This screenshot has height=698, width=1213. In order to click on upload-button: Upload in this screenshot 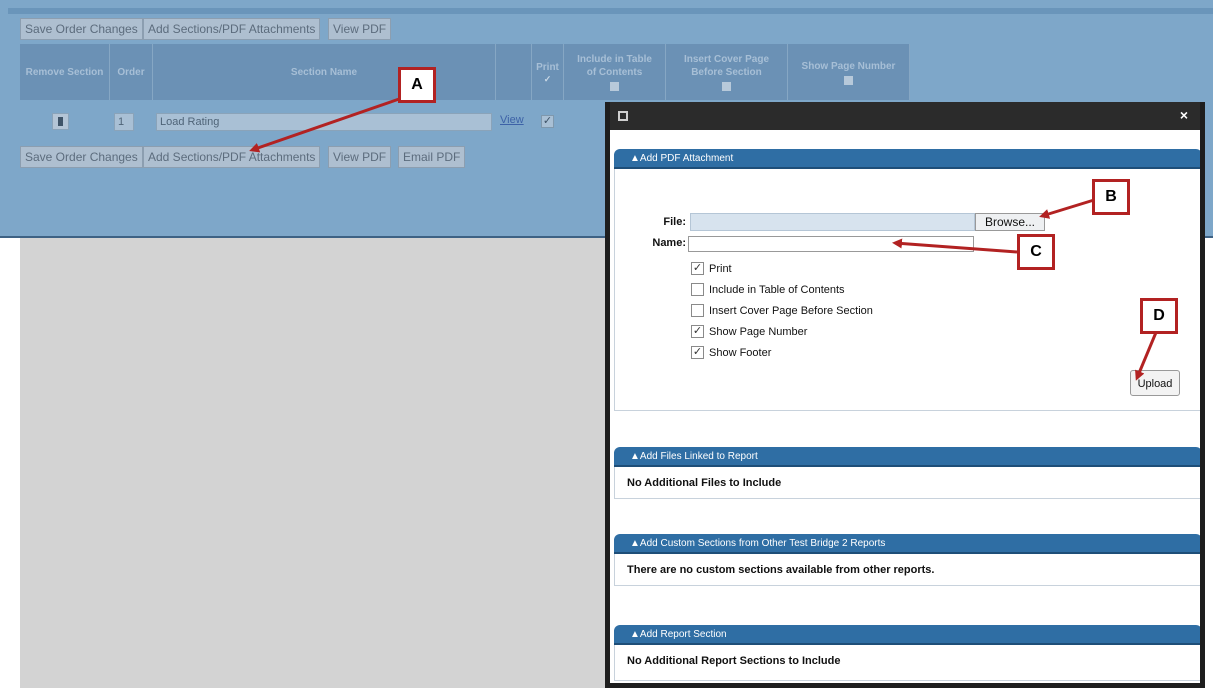, I will do `click(1155, 383)`.